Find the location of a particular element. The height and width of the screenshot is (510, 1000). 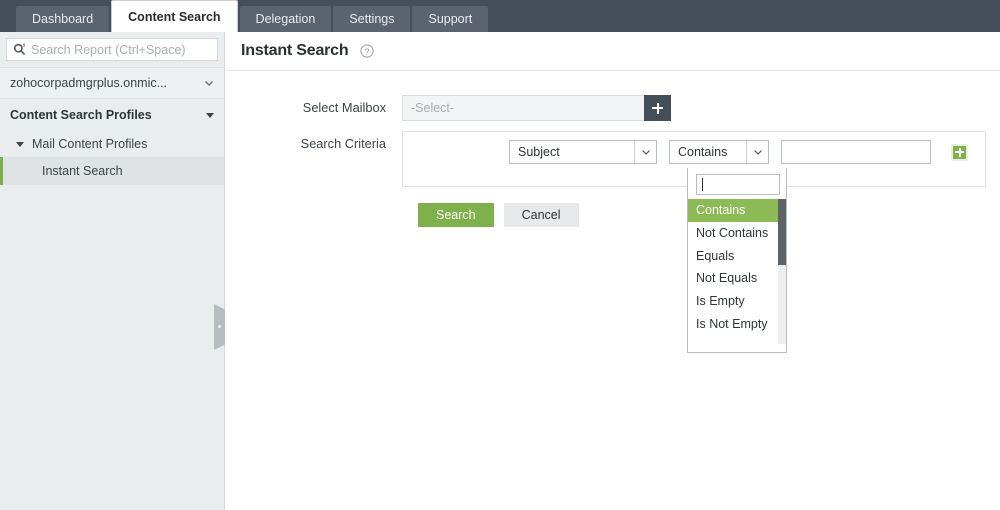

tab-support-label: Support is located at coordinates (450, 19).